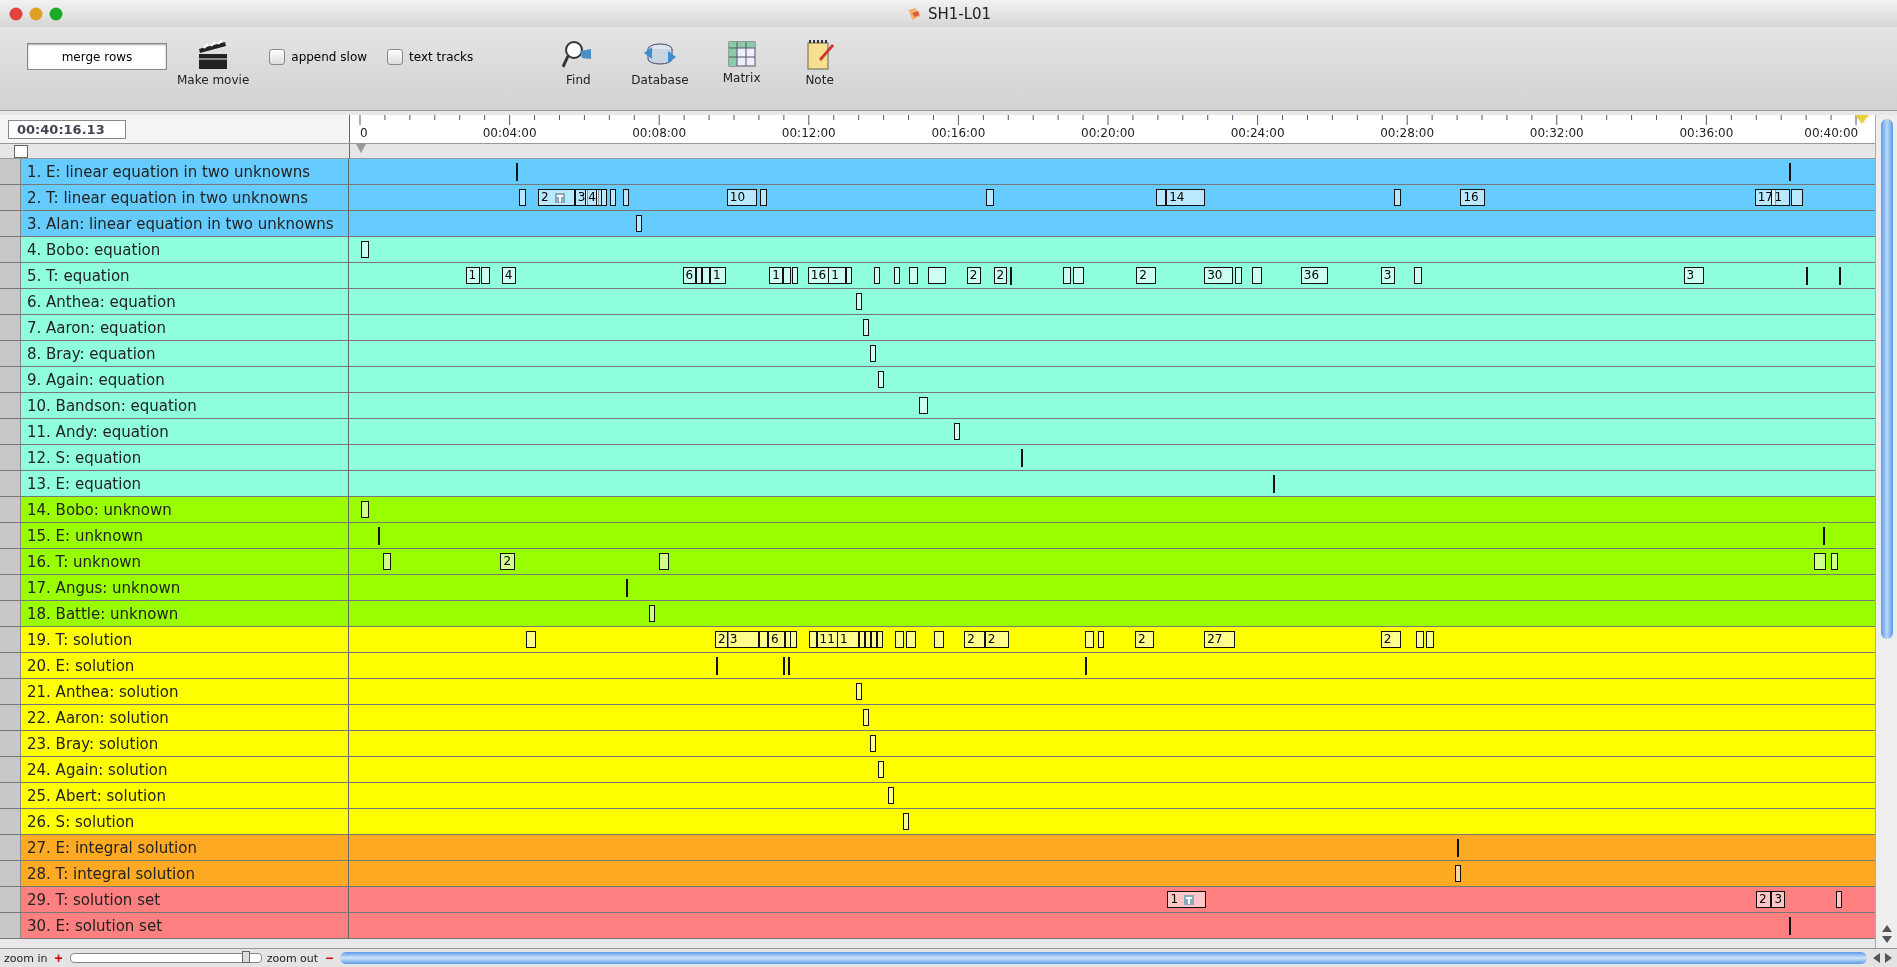 This screenshot has height=967, width=1897. I want to click on track-label: 21. Anthea: solution, so click(103, 691).